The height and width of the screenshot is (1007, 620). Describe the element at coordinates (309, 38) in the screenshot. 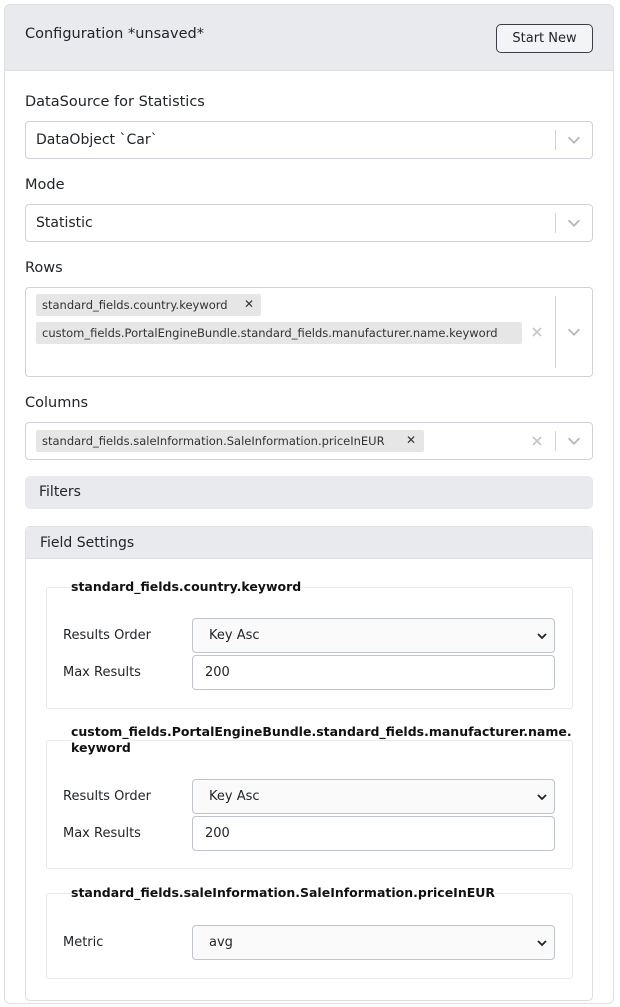

I see `panel-header: Configuration *unsaved* Start New` at that location.